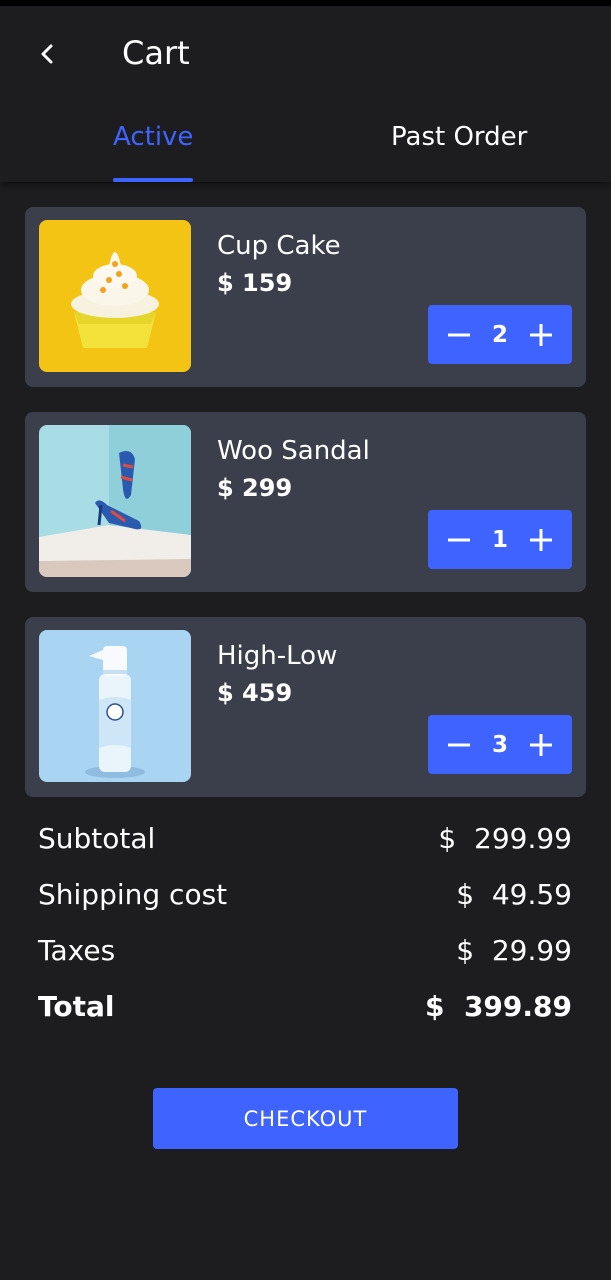 The image size is (611, 1280). I want to click on taxes-value: $ 29.99, so click(514, 950).